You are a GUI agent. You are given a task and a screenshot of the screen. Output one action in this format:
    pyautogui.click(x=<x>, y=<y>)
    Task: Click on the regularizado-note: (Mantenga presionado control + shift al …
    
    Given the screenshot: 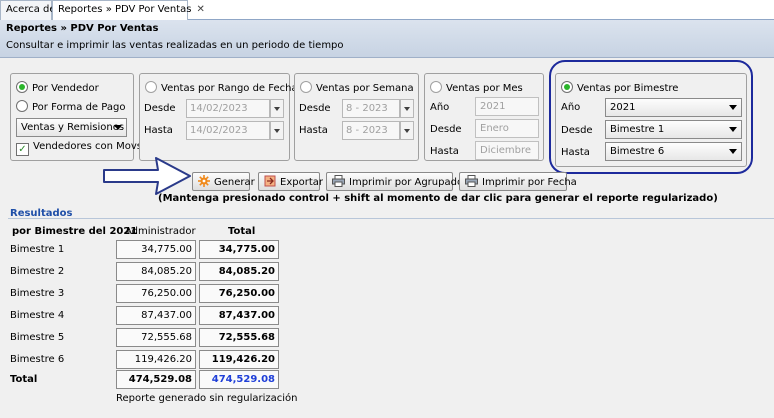 What is the action you would take?
    pyautogui.click(x=438, y=198)
    